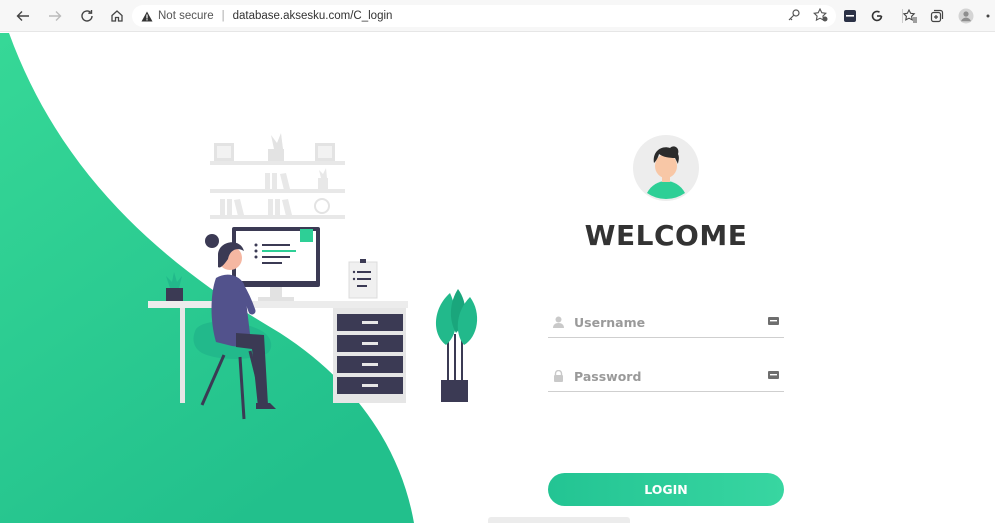 The height and width of the screenshot is (523, 995). Describe the element at coordinates (666, 235) in the screenshot. I see `welcome-title: WELCOME` at that location.